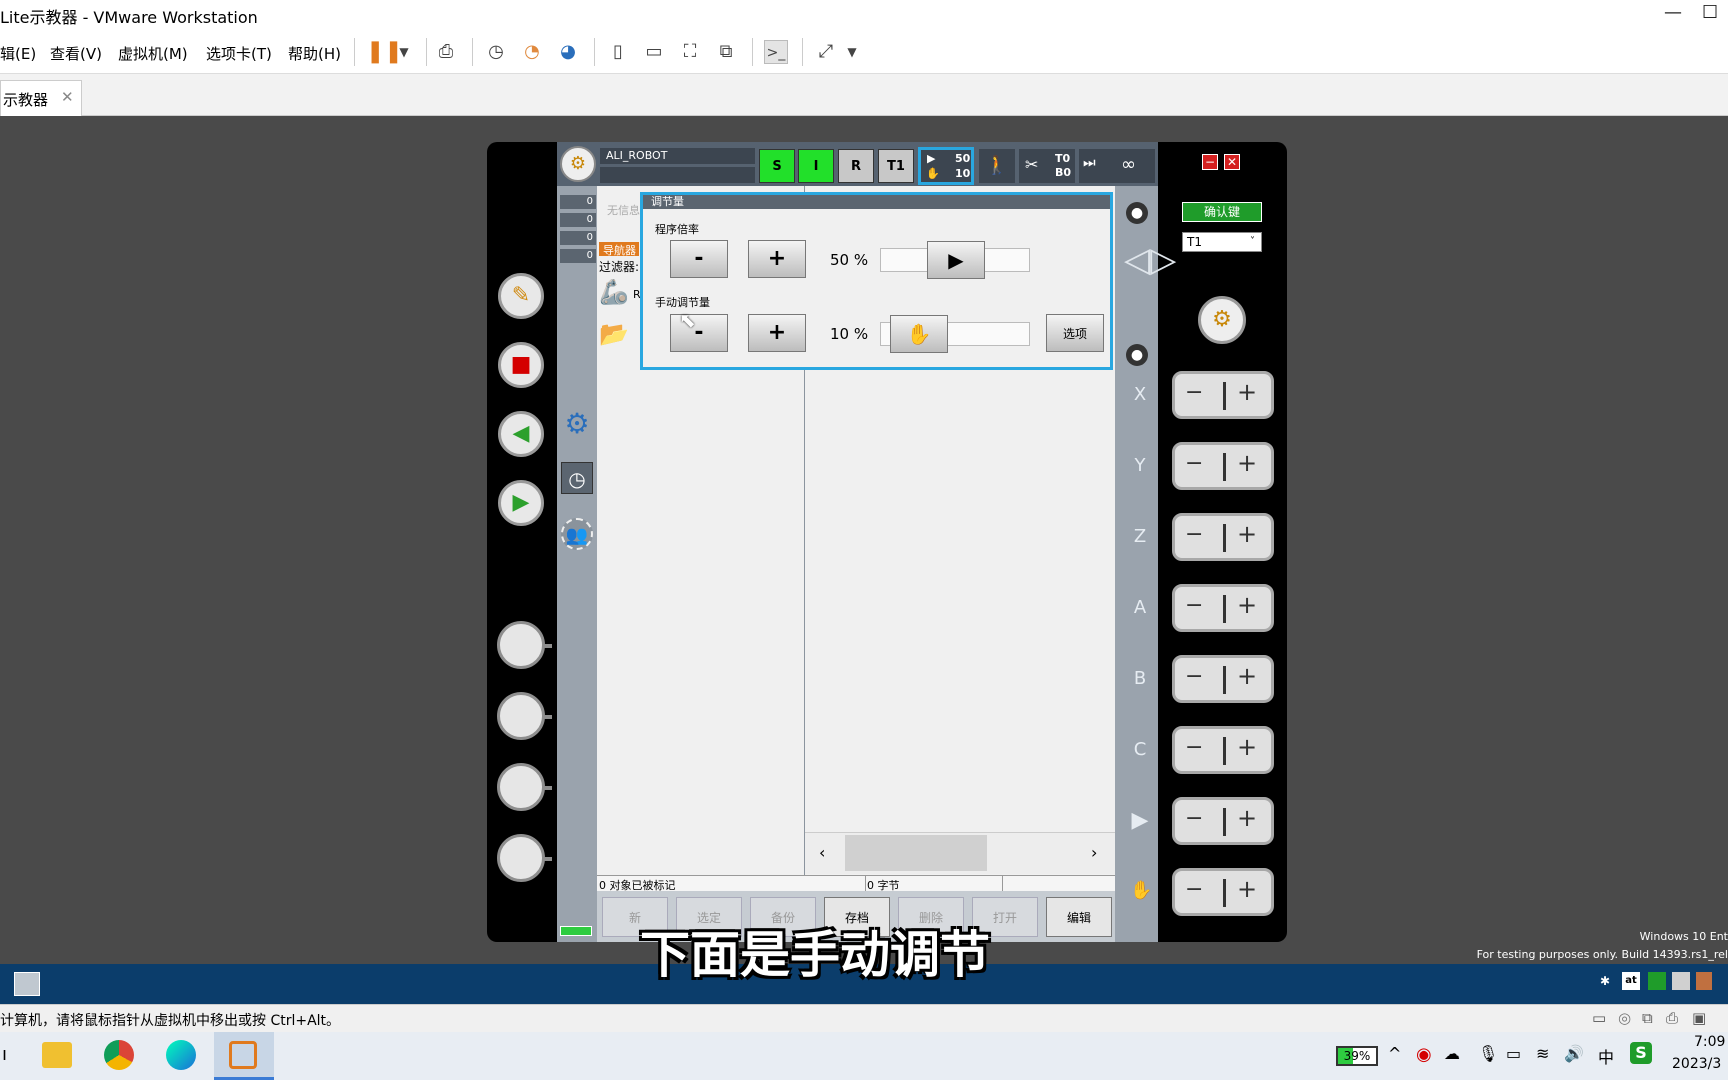 The height and width of the screenshot is (1080, 1728). Describe the element at coordinates (776, 52) in the screenshot. I see `console-icon: >_` at that location.